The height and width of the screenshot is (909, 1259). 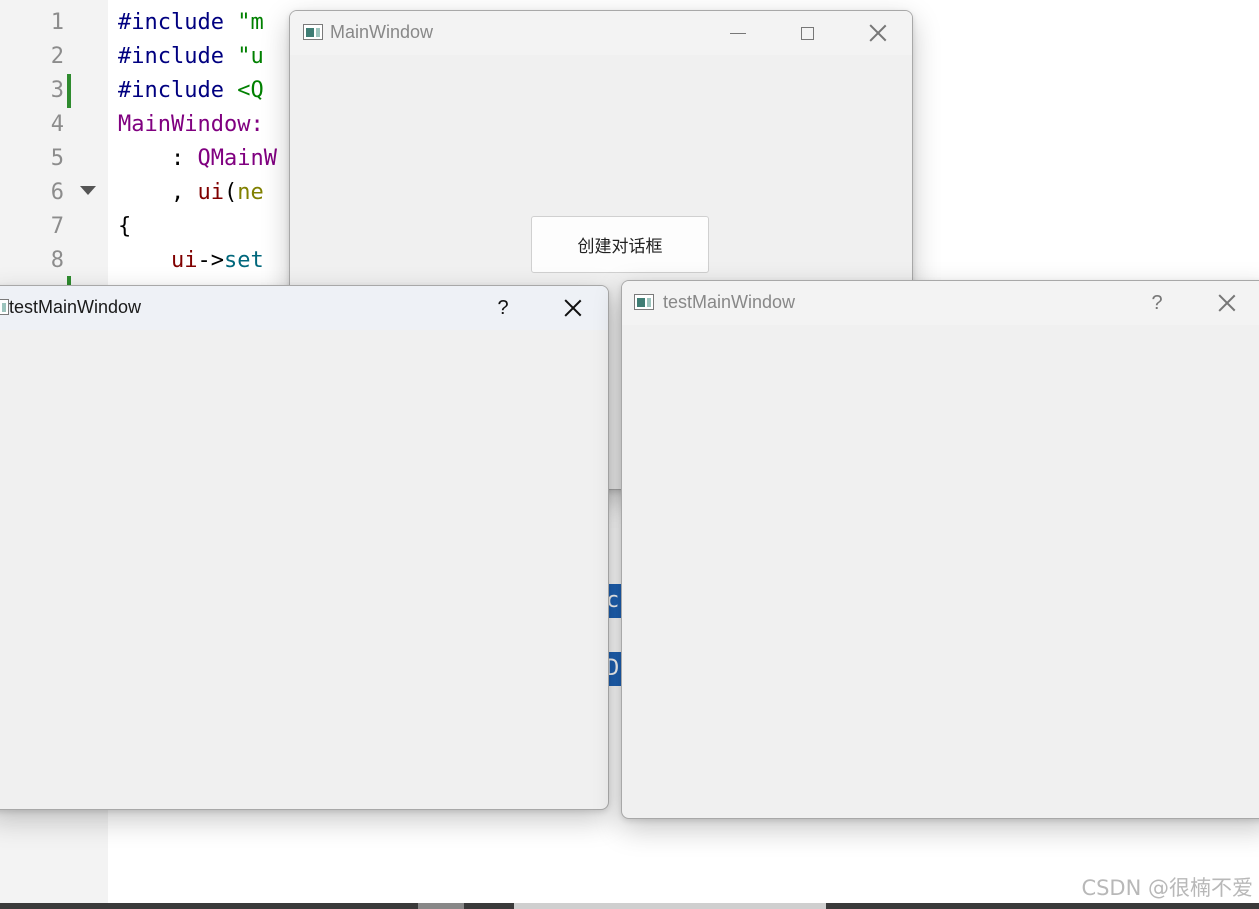 What do you see at coordinates (250, 56) in the screenshot?
I see `code-token: "u` at bounding box center [250, 56].